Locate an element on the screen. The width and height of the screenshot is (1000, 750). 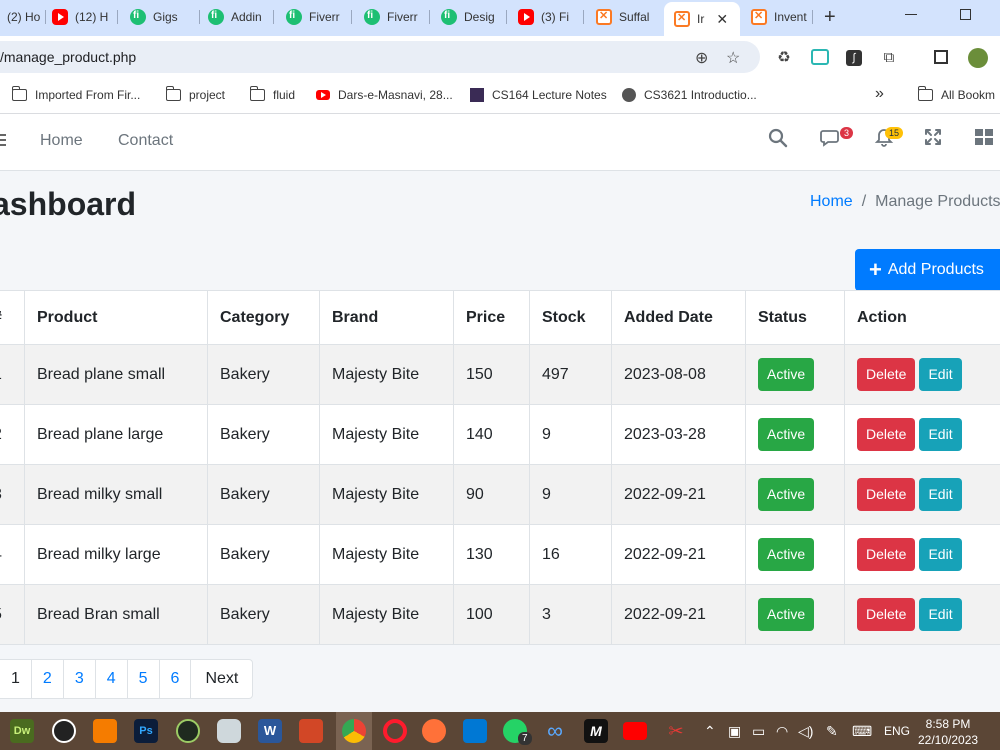
battery-icon: ▭ is located at coordinates (758, 731).